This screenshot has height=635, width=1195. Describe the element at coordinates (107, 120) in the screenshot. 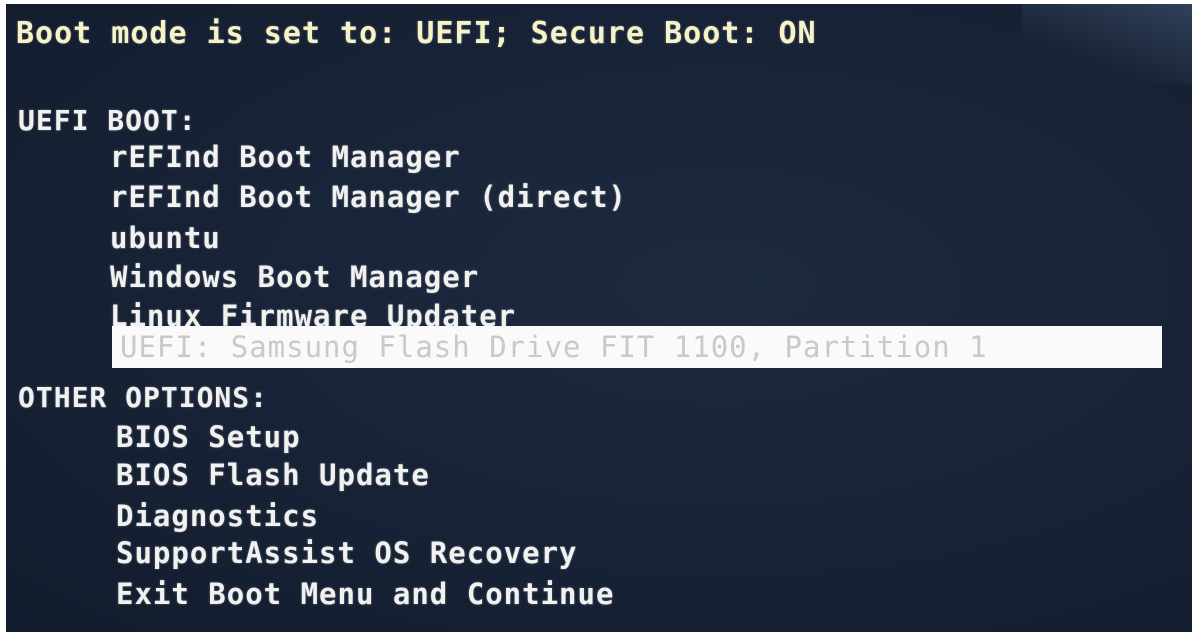

I see `uefi-boot-header: UEFI BOOT:` at that location.